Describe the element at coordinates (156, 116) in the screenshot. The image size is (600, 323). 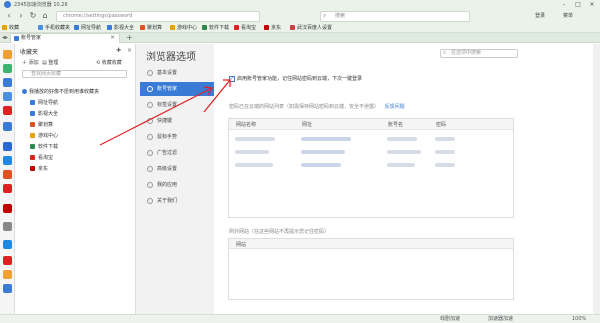
I see `arrow-to-account-manager` at that location.